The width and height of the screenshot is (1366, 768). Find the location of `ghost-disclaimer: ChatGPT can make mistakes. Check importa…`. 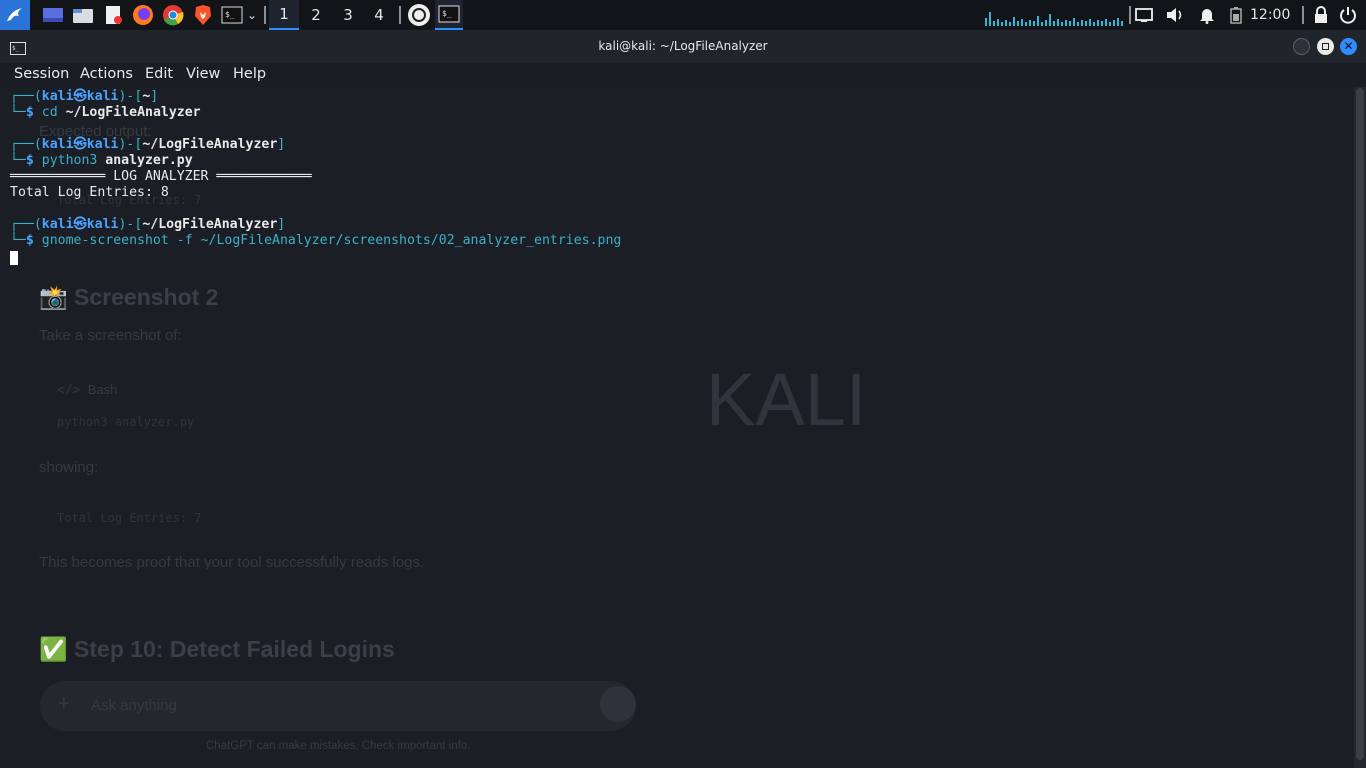

ghost-disclaimer: ChatGPT can make mistakes. Check importa… is located at coordinates (338, 746).